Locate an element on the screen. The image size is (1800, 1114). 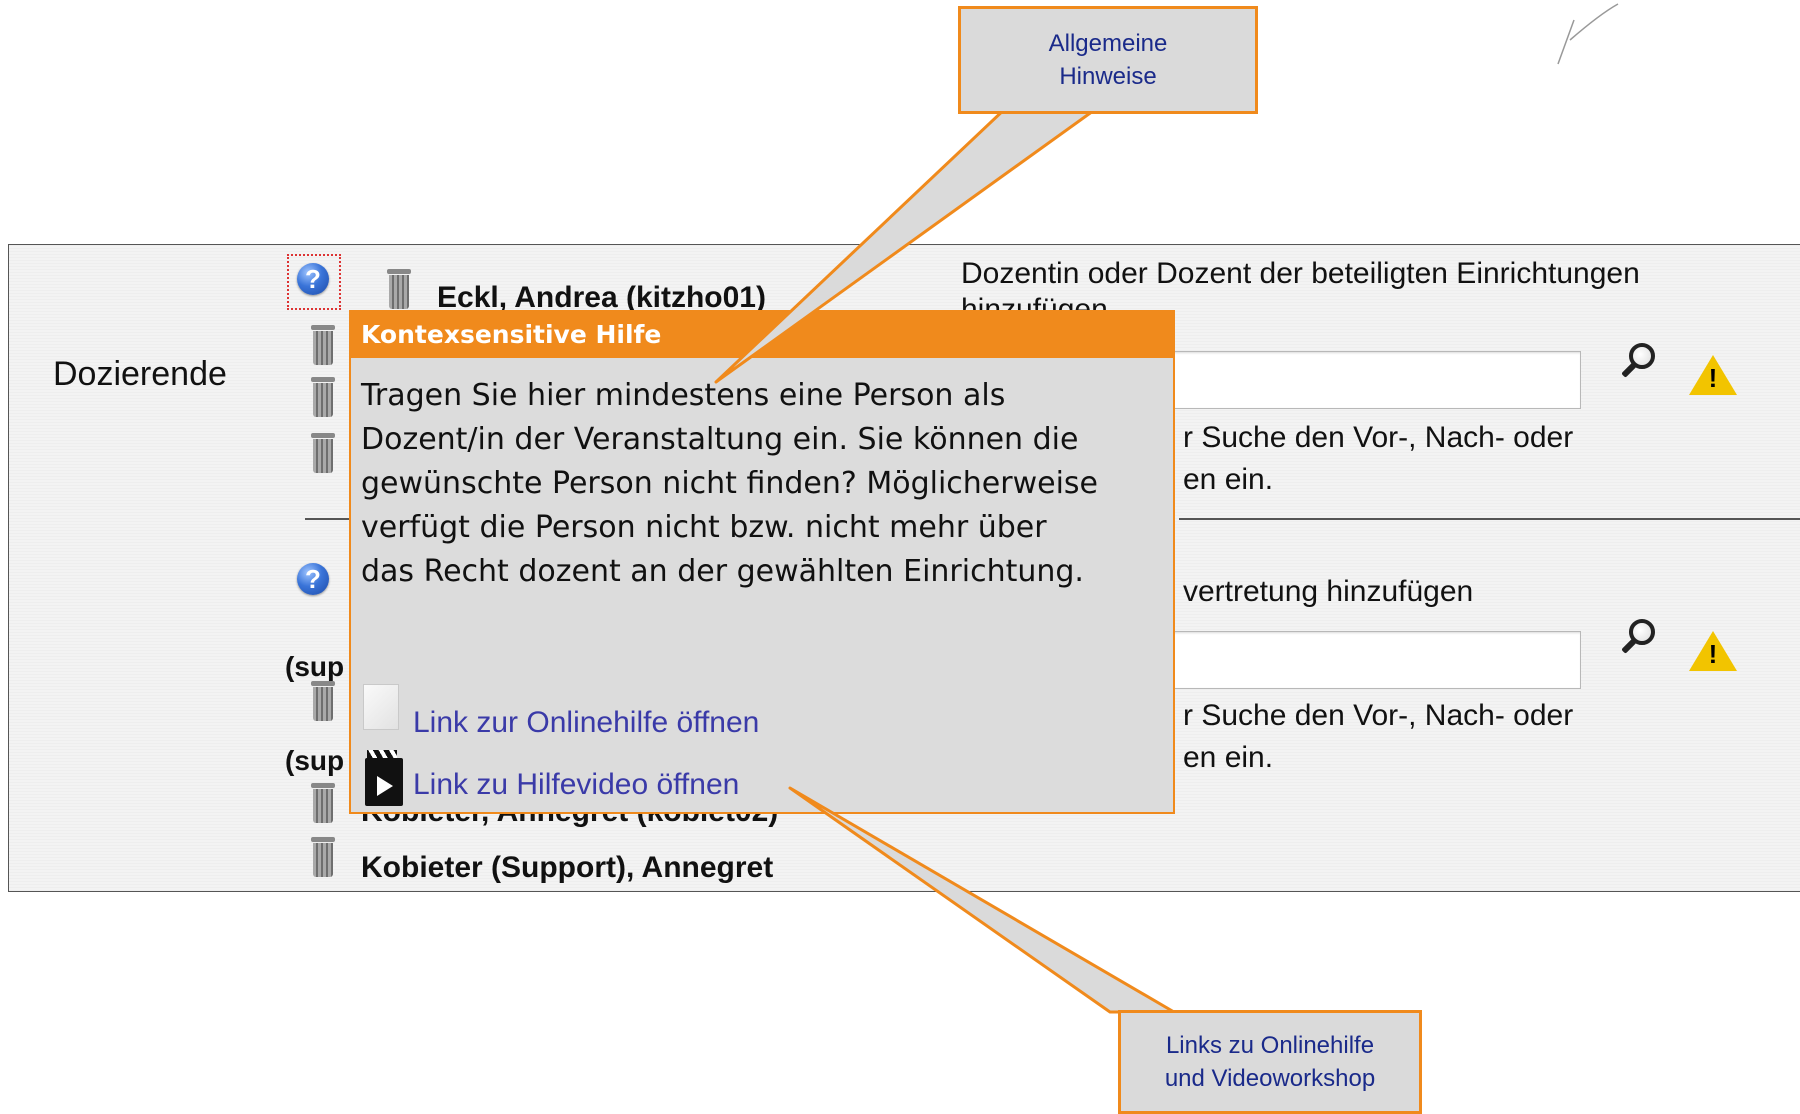
callout-text: Links zu Onlinehilfe is located at coordinates (1270, 1045).